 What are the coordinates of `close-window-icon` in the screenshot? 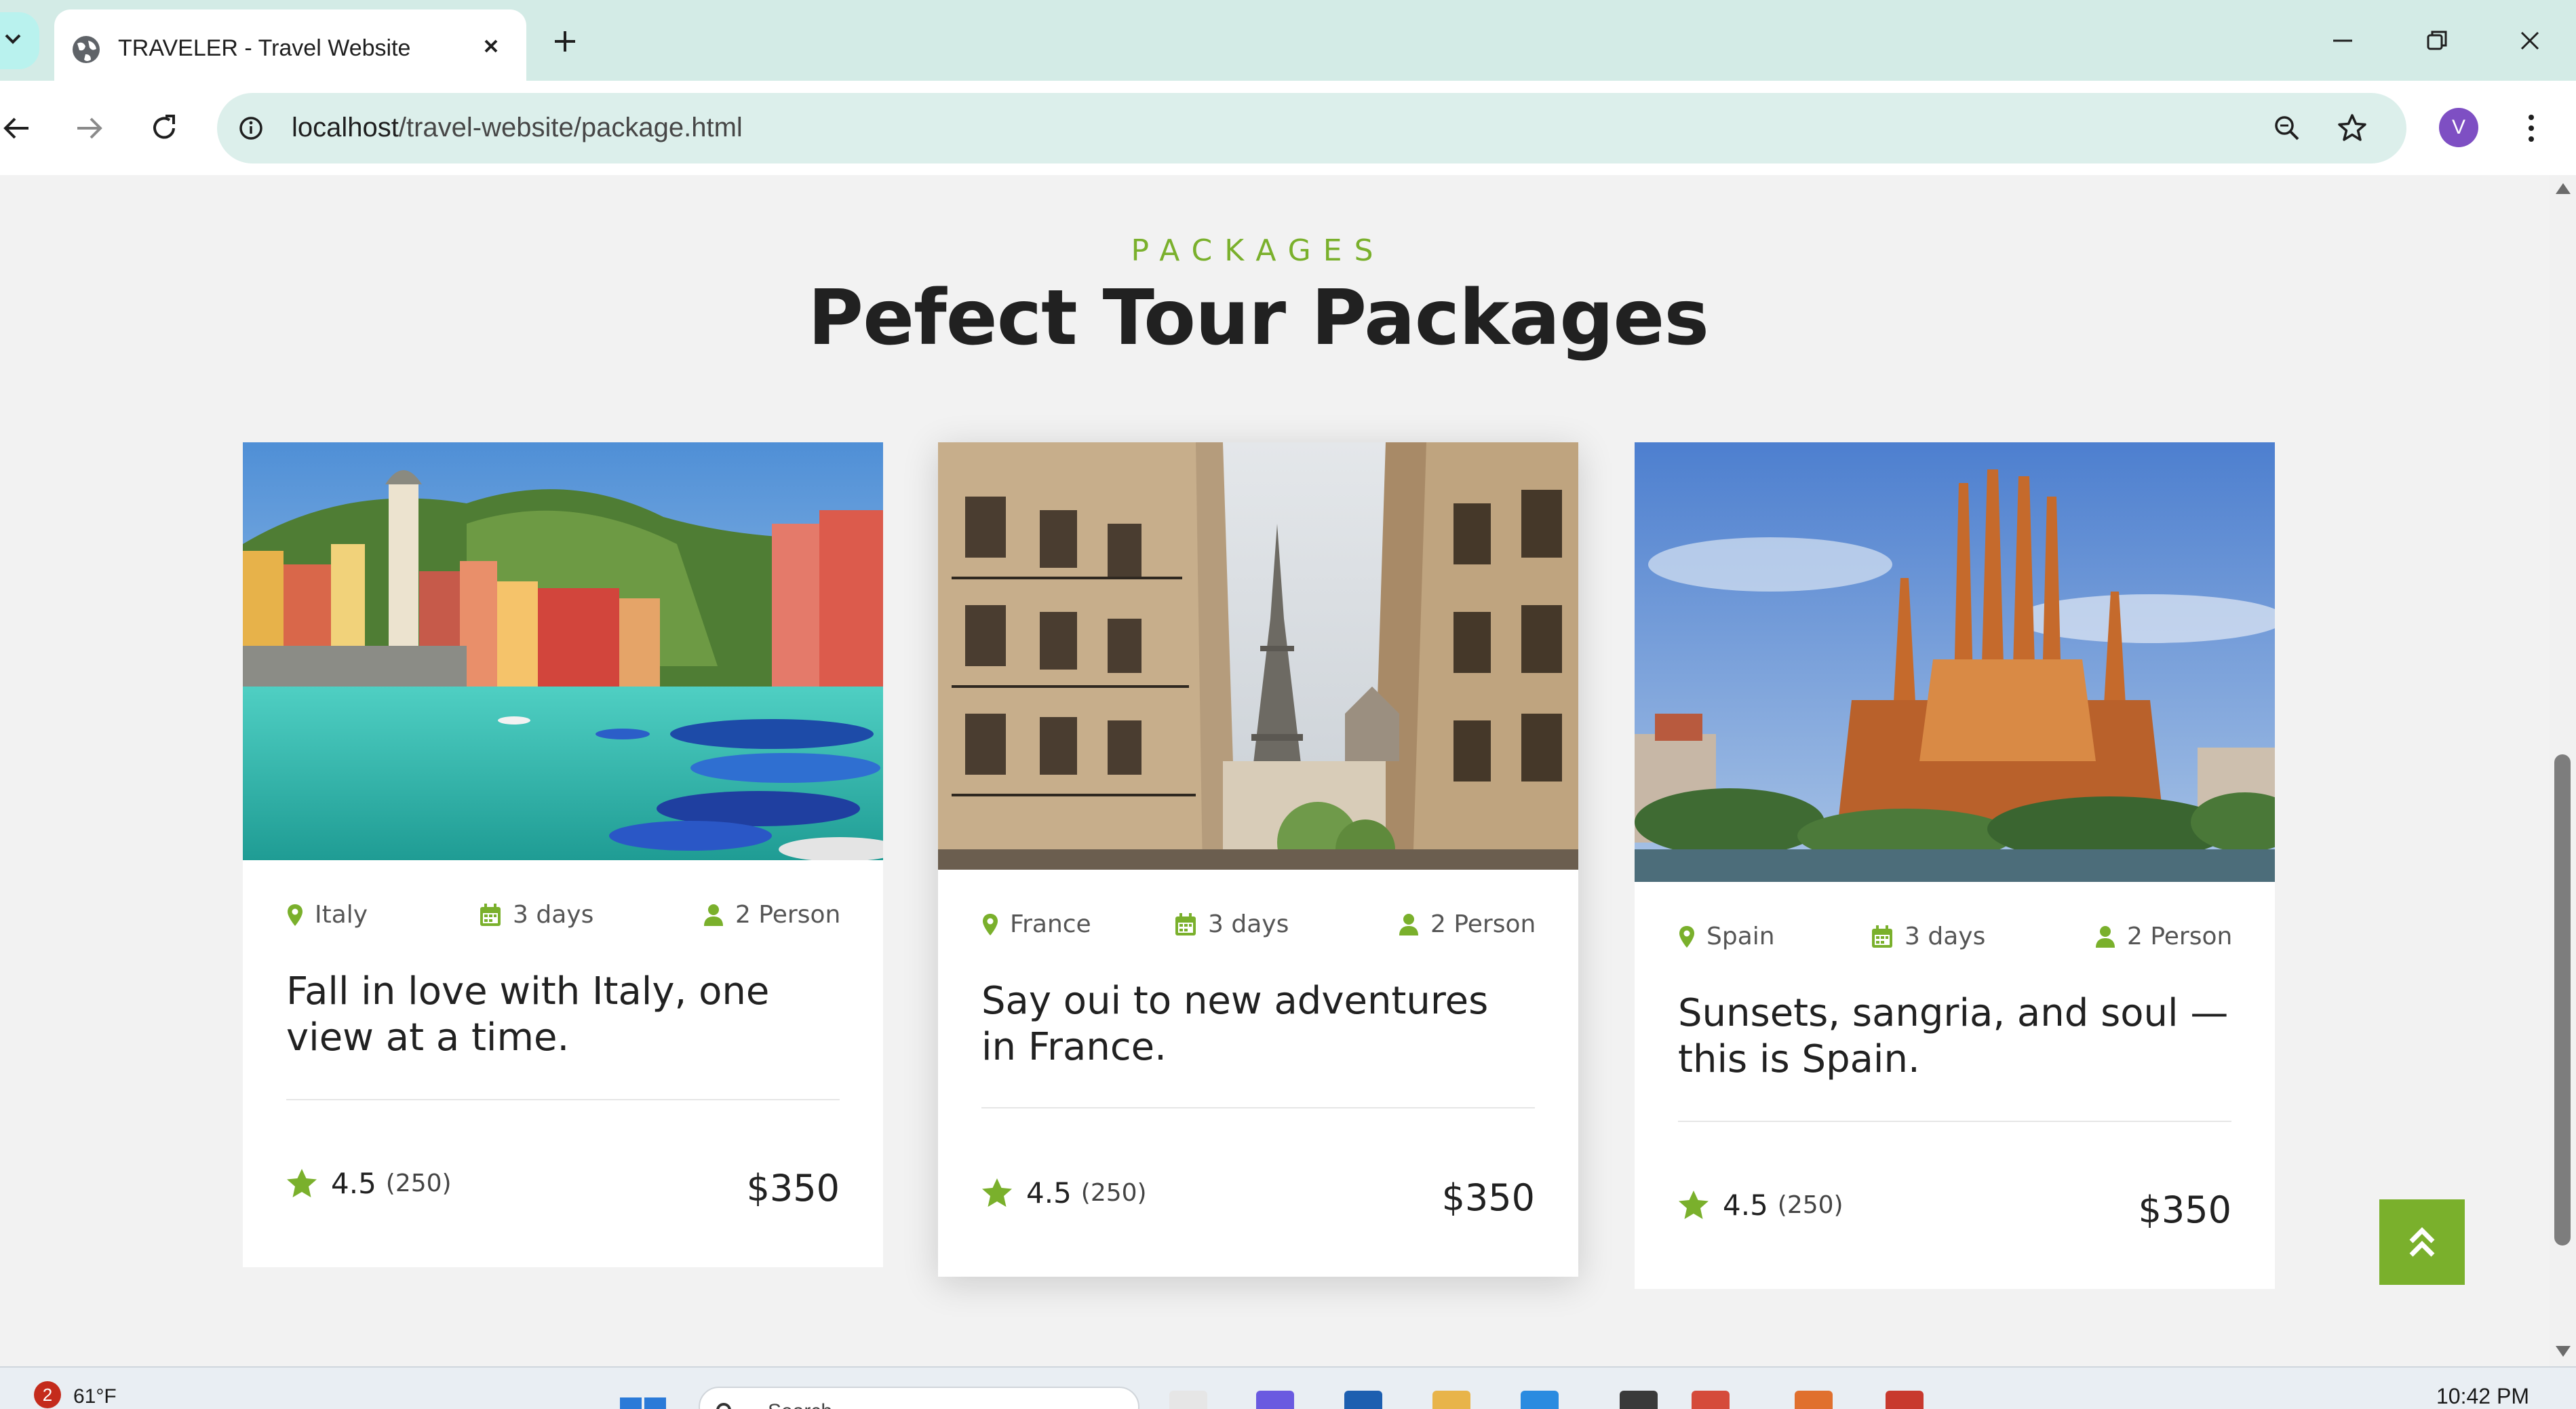 It's located at (2530, 40).